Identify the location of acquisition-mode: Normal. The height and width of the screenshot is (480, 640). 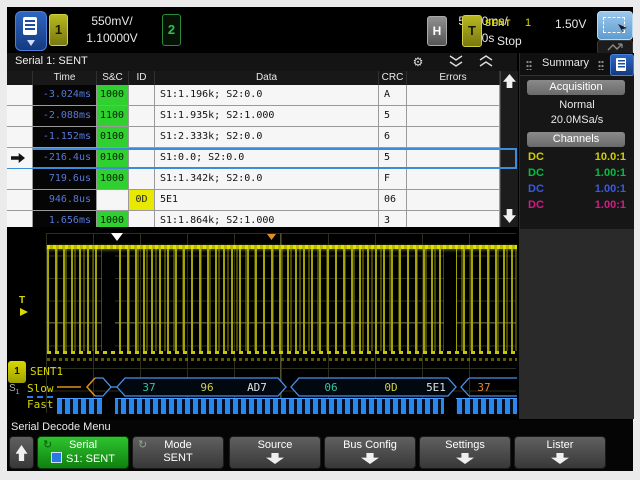
(577, 105).